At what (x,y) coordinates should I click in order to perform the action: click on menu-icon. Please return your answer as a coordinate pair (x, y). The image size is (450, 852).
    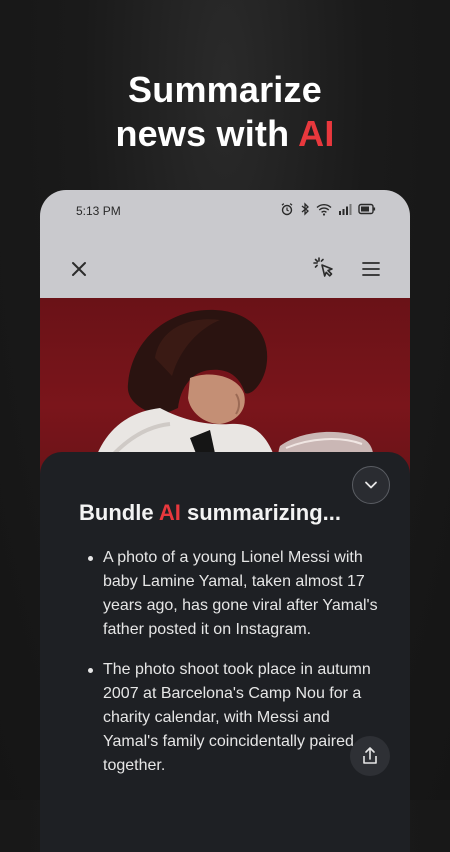
    Looking at the image, I should click on (371, 269).